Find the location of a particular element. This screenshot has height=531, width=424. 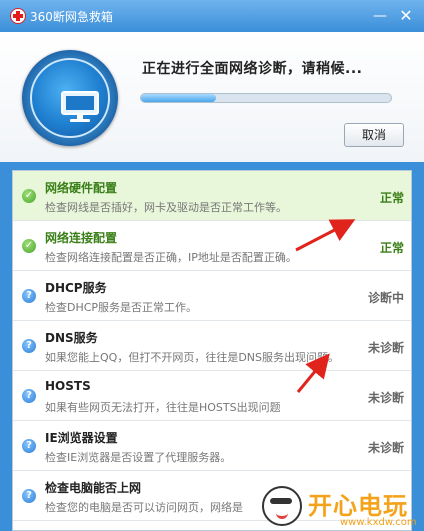

check-item-hosts: ? HOSTS 如果有些网页无法打开，往往是HOSTS出现问题 未诊断 is located at coordinates (212, 396).